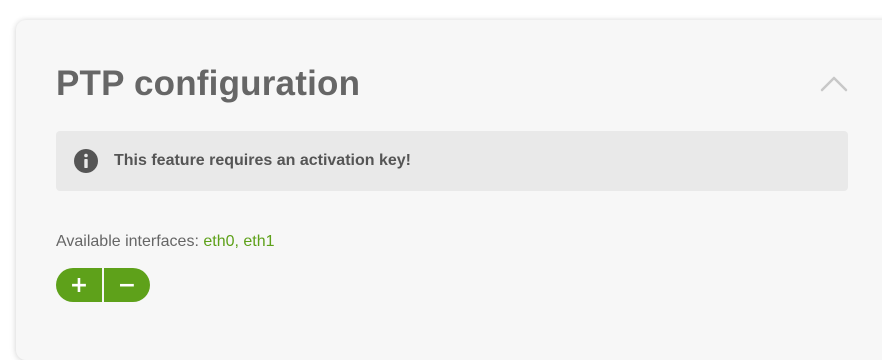 The height and width of the screenshot is (360, 882). I want to click on panel-title: PTP configuration, so click(208, 83).